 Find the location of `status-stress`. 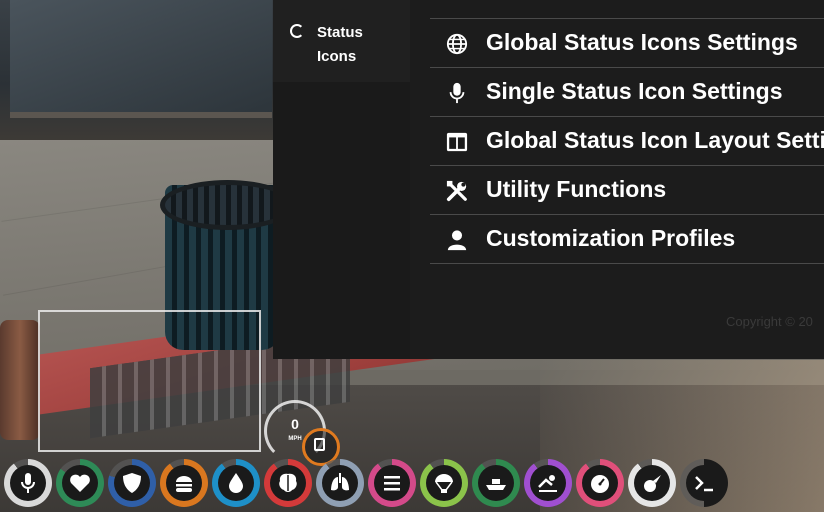

status-stress is located at coordinates (288, 483).